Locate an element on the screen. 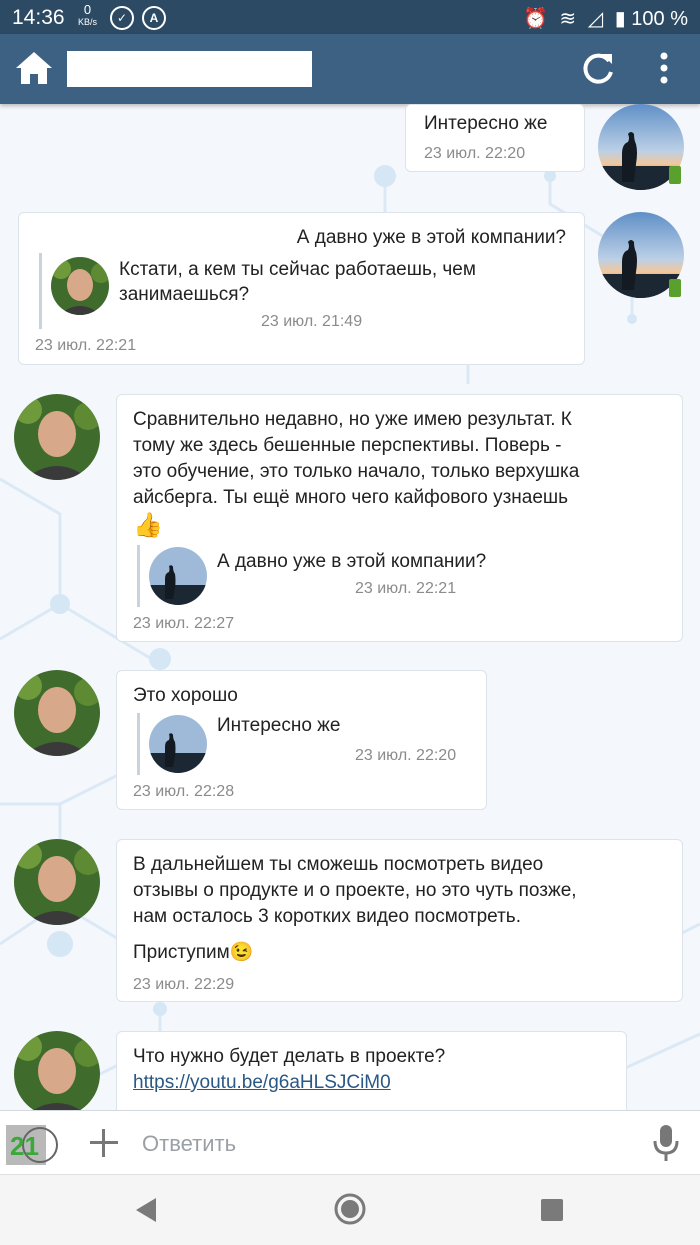  battery-icon: ▮ is located at coordinates (620, 19).